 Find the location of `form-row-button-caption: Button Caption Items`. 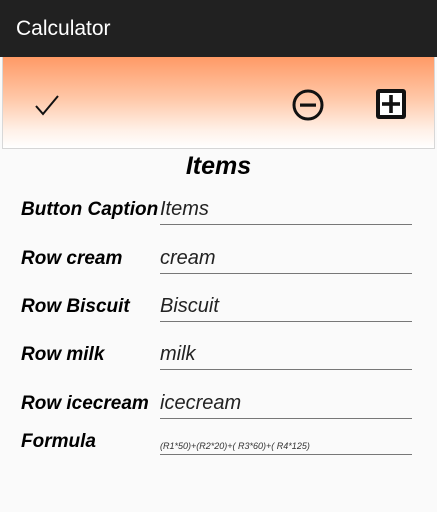

form-row-button-caption: Button Caption Items is located at coordinates (218, 220).